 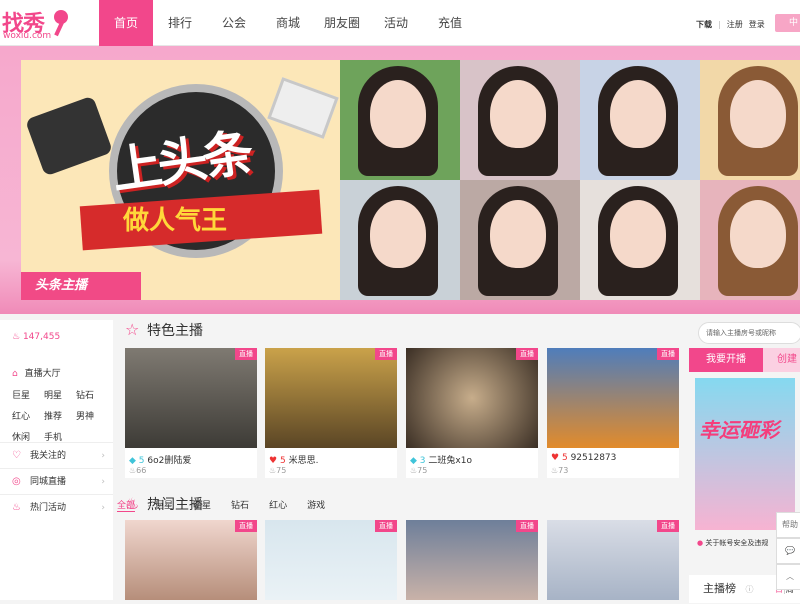 I want to click on help-icon: ⓘ, so click(x=750, y=589).